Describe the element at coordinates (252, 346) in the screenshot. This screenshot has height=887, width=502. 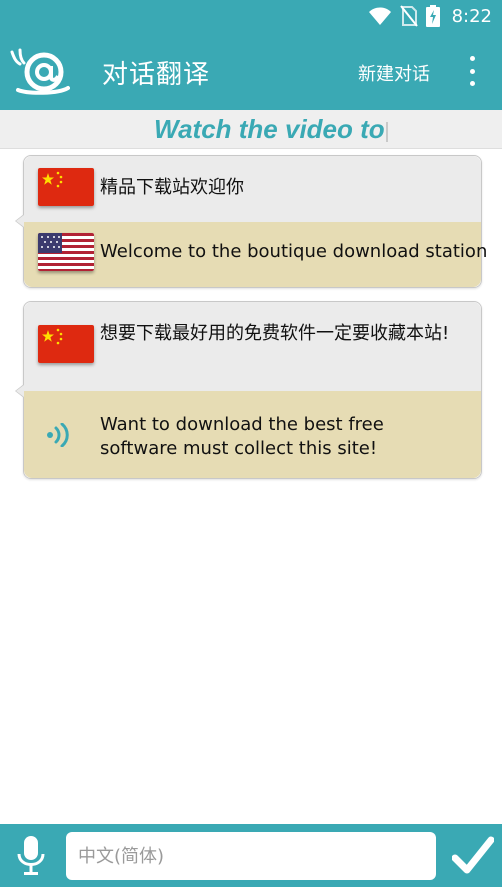
I see `source-bubble: 想要下载最好用的免费软件一定要收藏本站!` at that location.